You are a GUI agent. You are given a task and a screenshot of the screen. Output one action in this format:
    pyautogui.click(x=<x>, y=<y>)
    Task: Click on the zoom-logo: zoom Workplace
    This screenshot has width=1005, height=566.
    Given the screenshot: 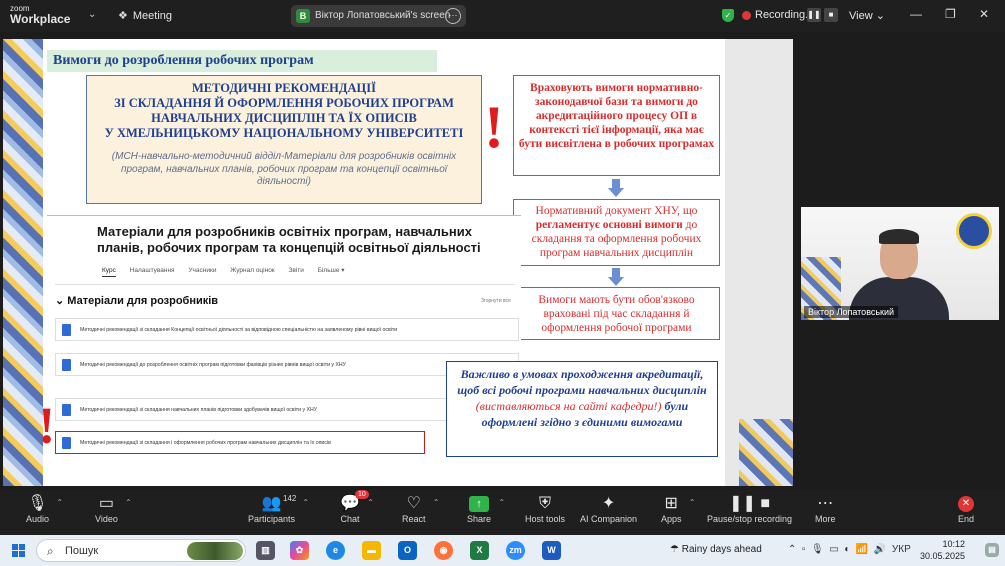 What is the action you would take?
    pyautogui.click(x=40, y=15)
    